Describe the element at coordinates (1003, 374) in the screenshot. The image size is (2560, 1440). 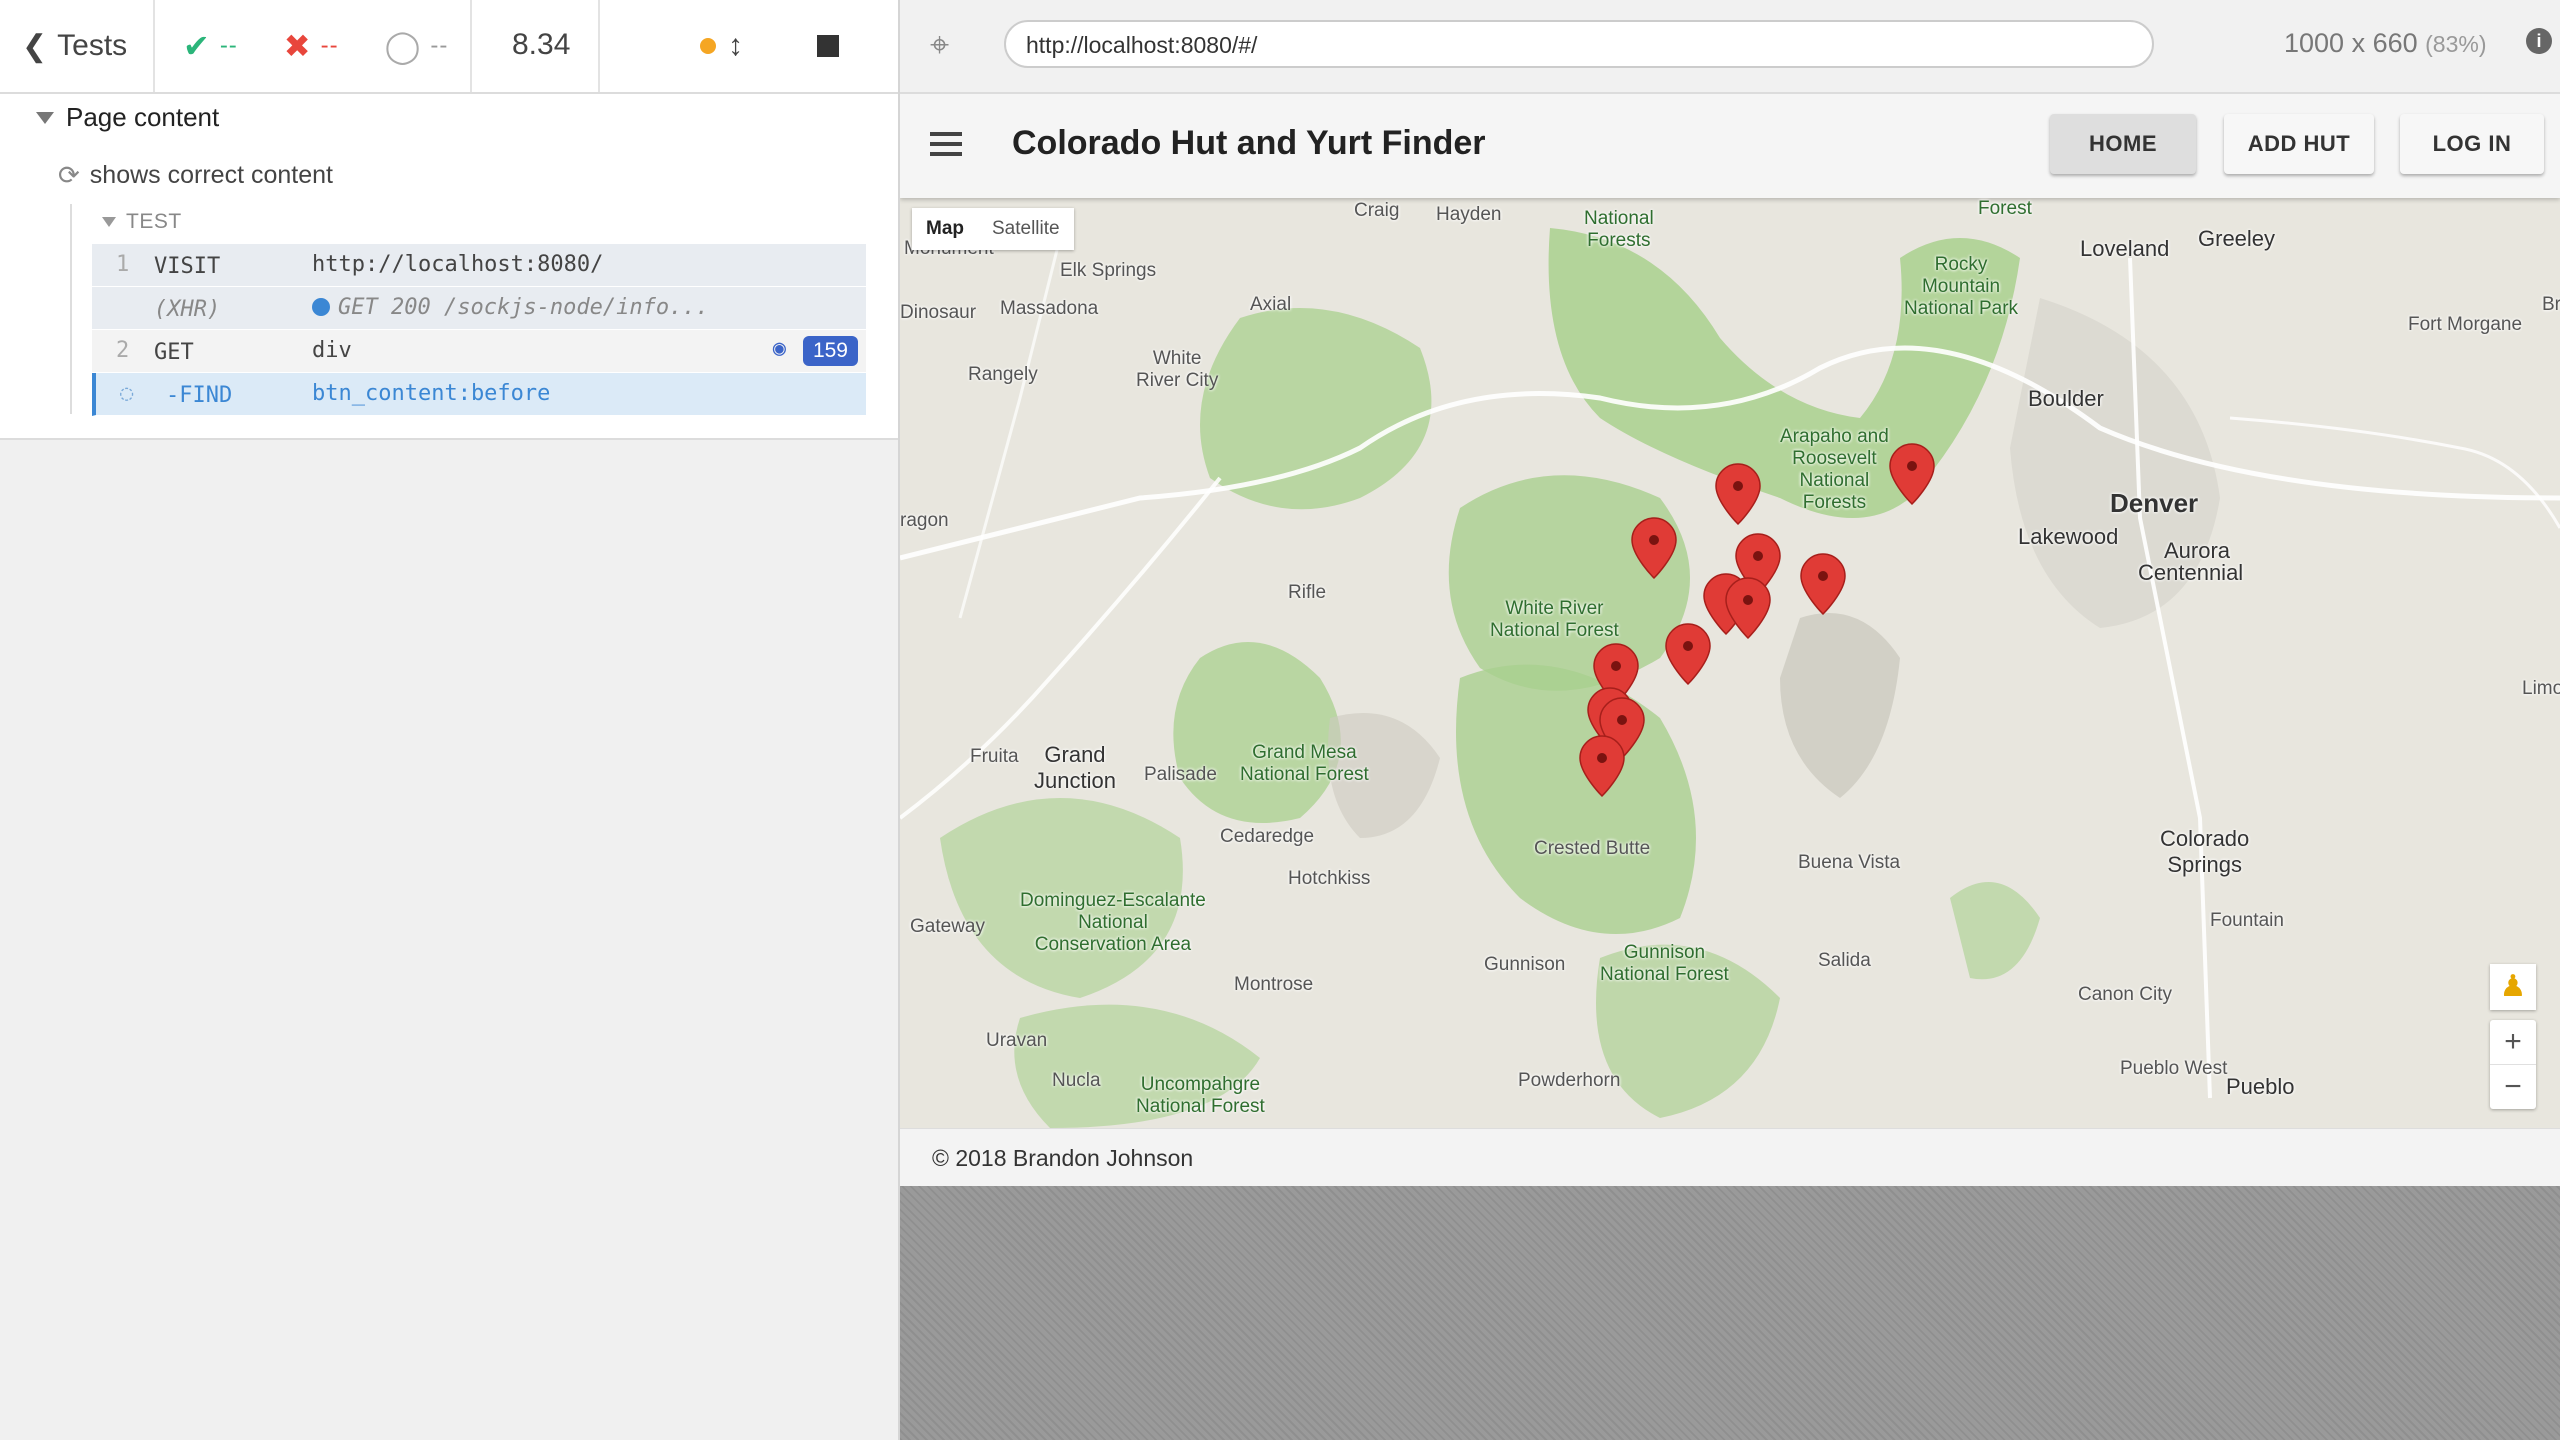
I see `map-label: Rangely` at that location.